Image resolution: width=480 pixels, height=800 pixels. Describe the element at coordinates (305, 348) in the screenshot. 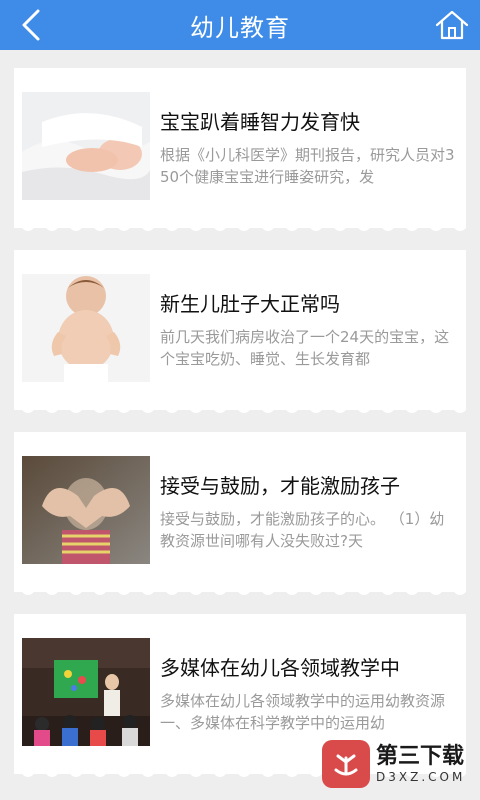

I see `article-description: 前几天我们病房收治了一个24天的宝宝，这个宝宝吃奶、睡觉、生长发育都` at that location.